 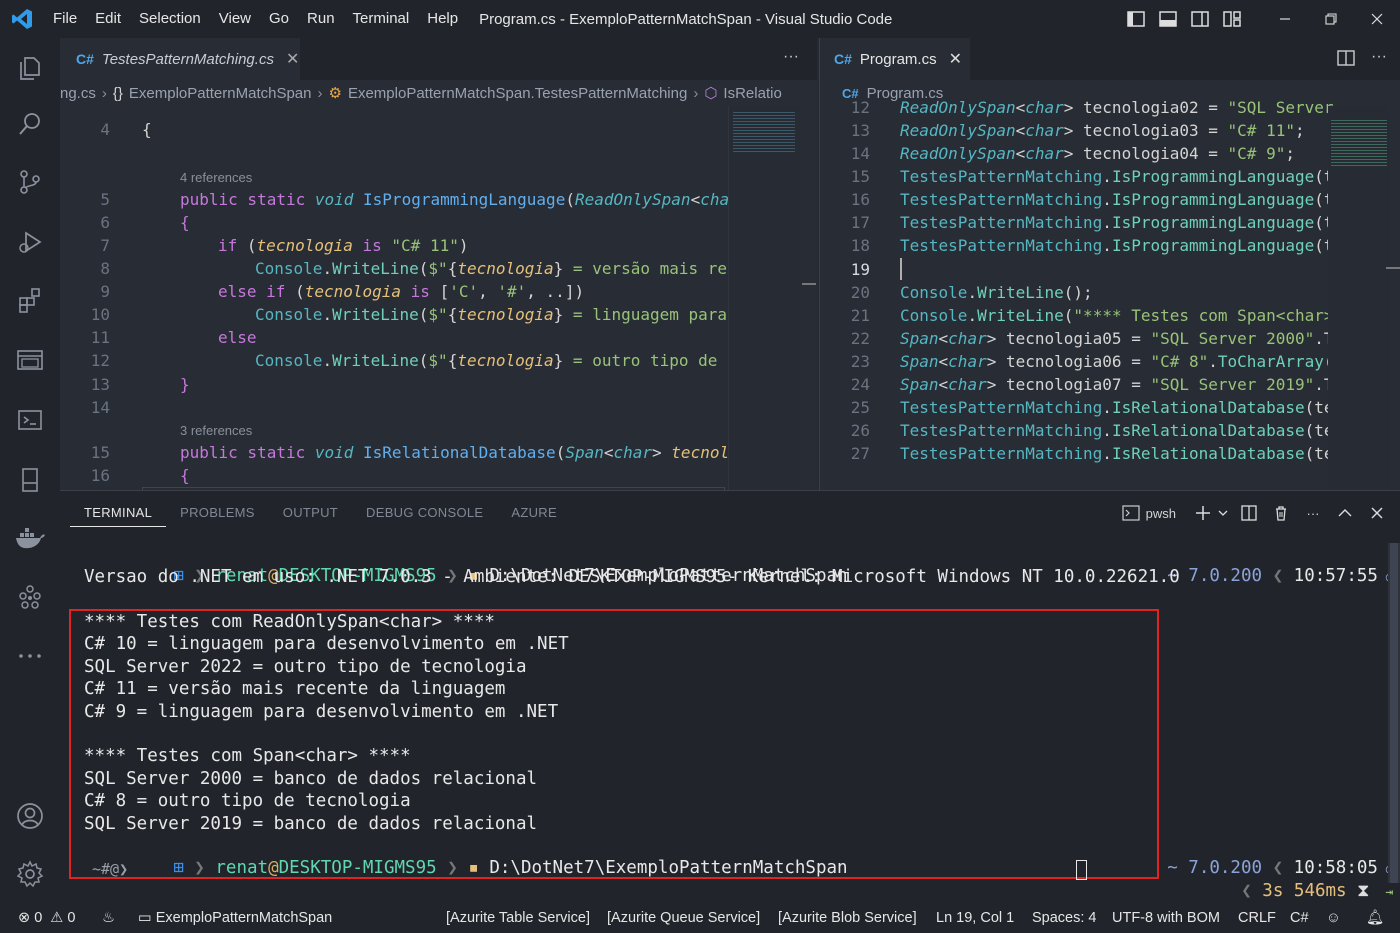 What do you see at coordinates (118, 513) in the screenshot?
I see `tab-terminal: TERMINAL` at bounding box center [118, 513].